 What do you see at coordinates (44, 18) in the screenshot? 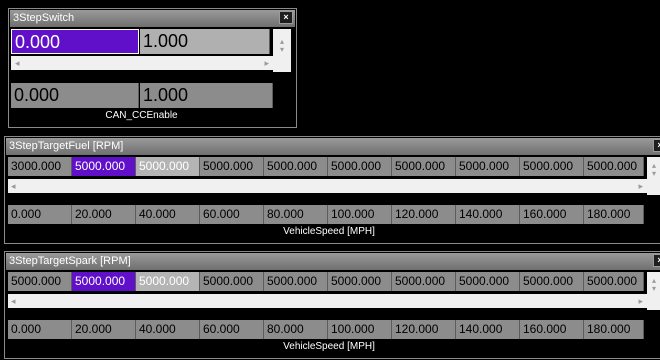
I see `switch-panel-title: 3StepSwitch` at bounding box center [44, 18].